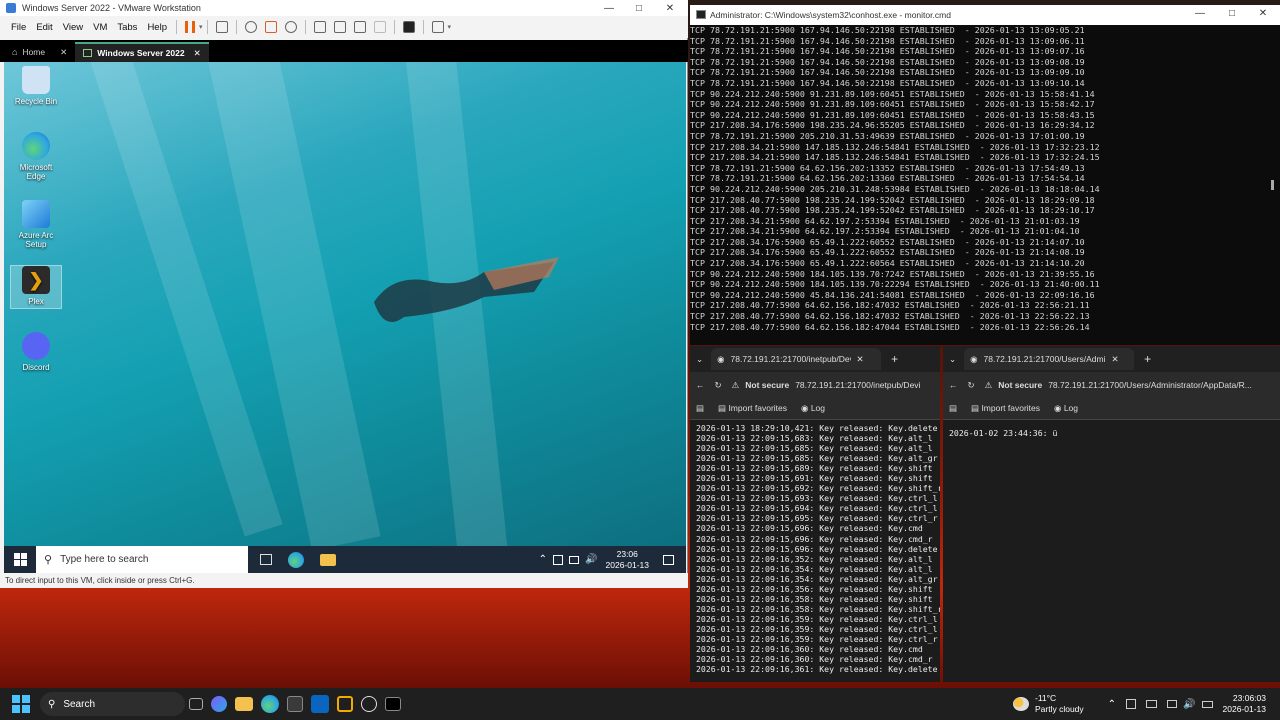  I want to click on fullscreen-icon, so click(359, 27).